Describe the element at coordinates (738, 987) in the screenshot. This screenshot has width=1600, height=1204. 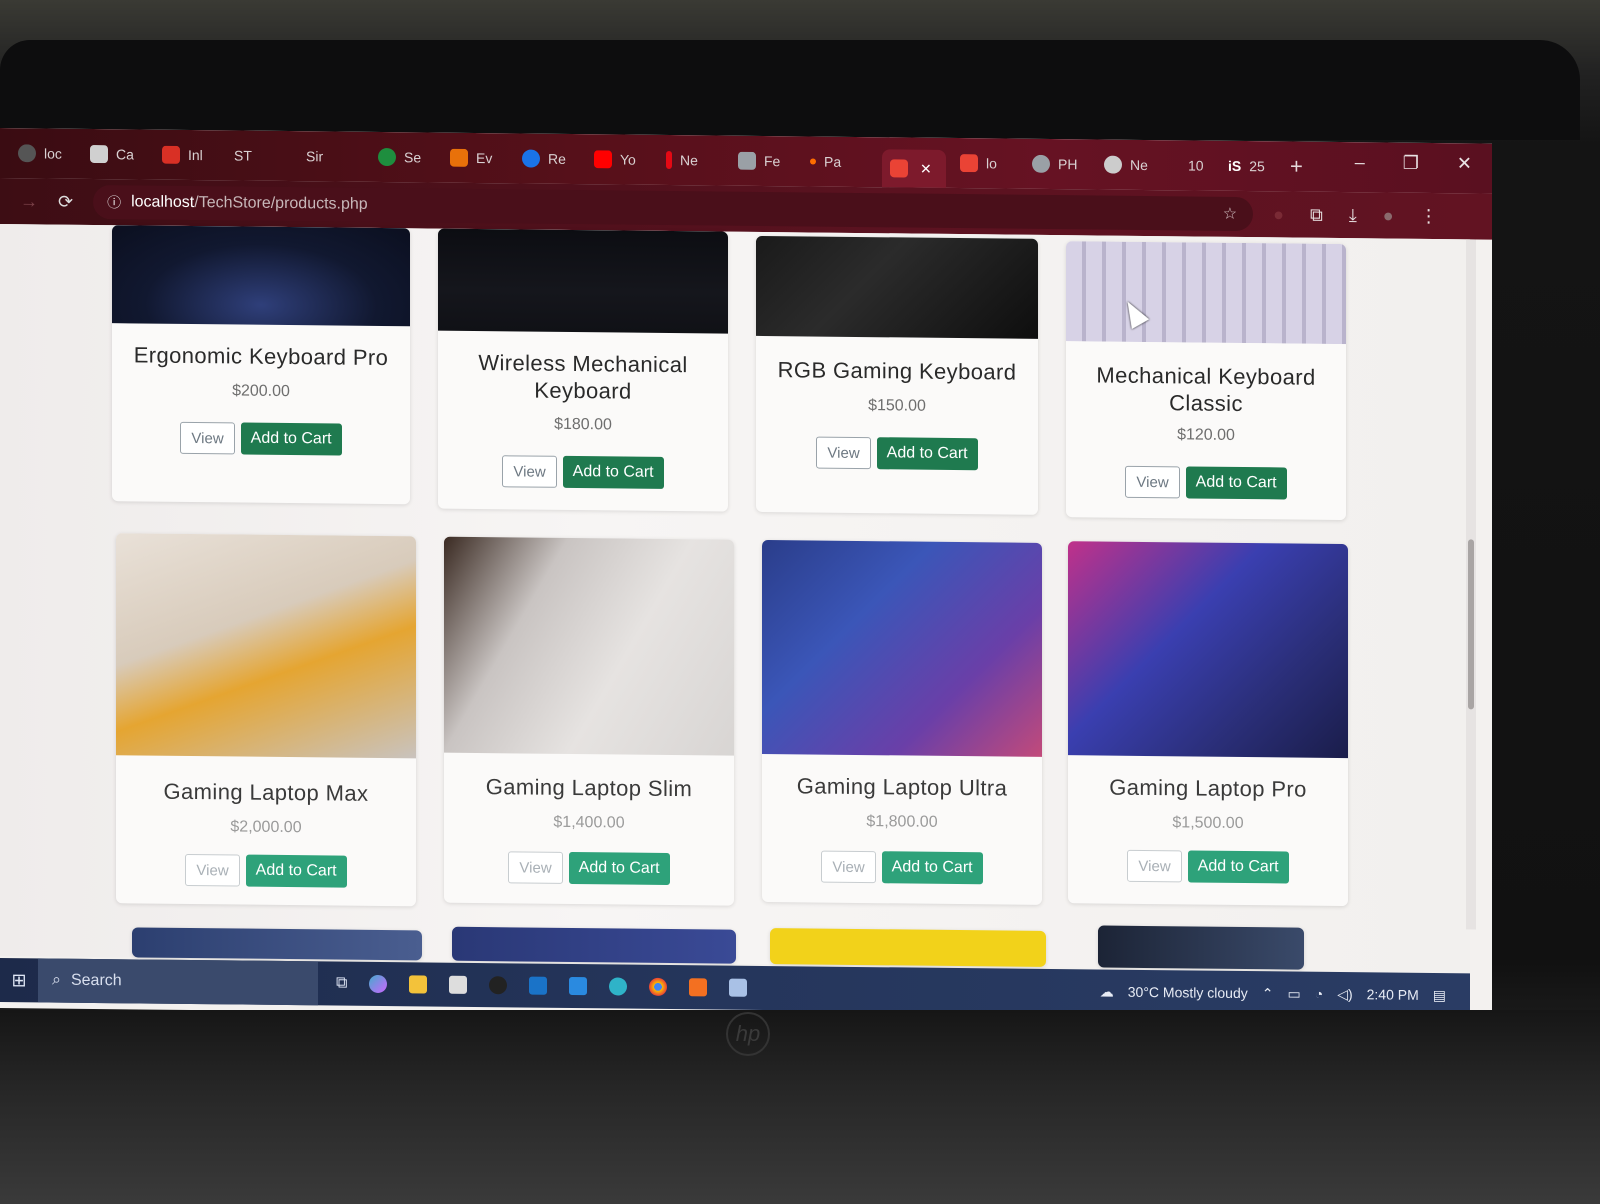
I see `keyboard-app-icon` at that location.